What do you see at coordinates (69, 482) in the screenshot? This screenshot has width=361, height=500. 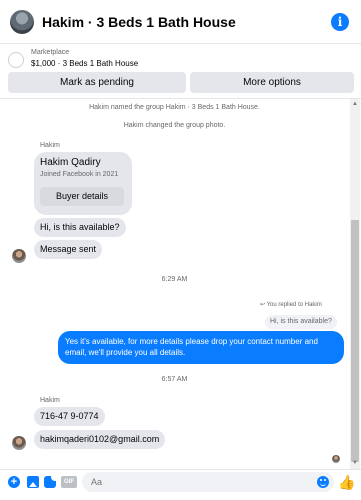 I see `gif-icon: GIF` at bounding box center [69, 482].